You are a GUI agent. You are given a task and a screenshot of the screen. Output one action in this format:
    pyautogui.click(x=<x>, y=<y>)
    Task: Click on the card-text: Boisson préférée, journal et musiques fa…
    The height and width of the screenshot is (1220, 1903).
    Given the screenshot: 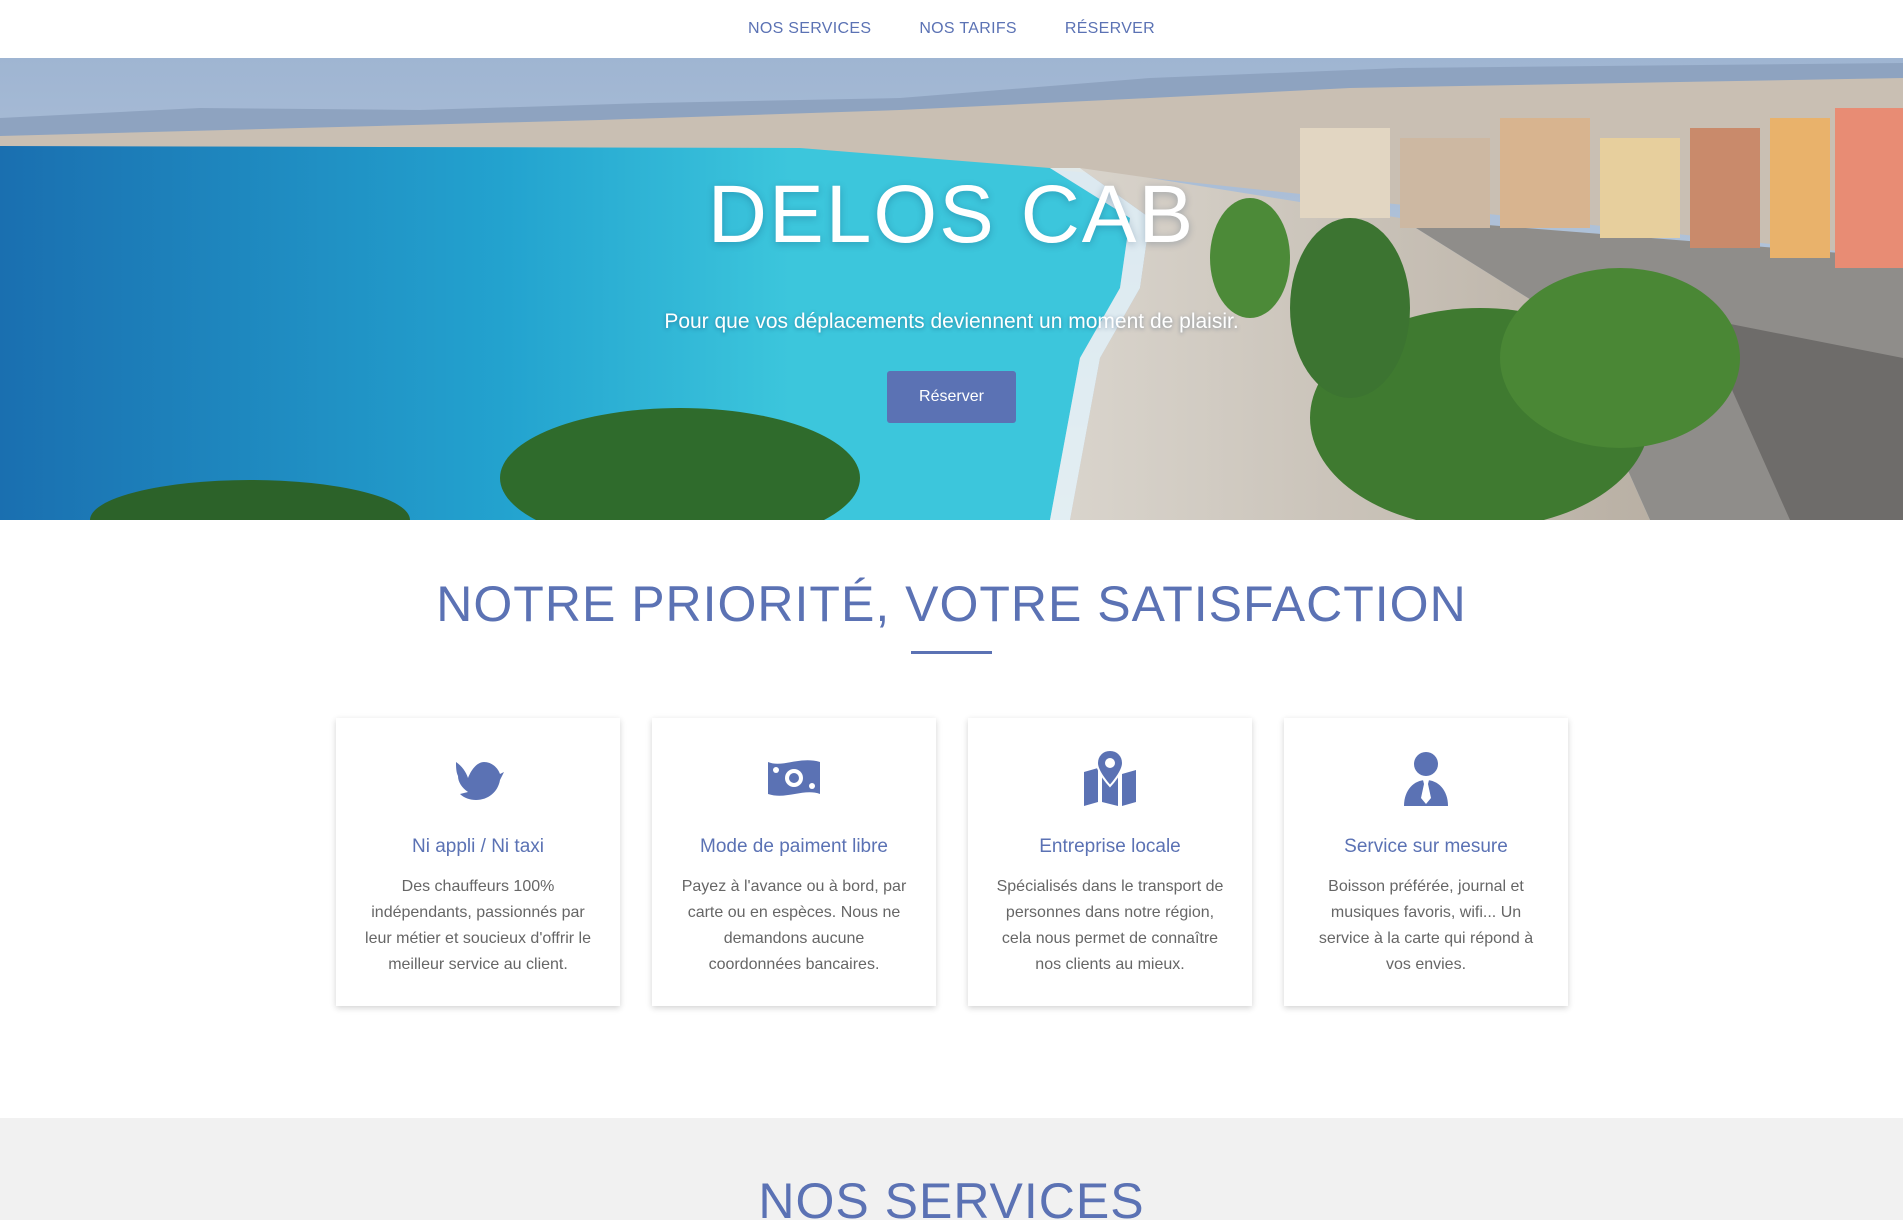 What is the action you would take?
    pyautogui.click(x=1426, y=925)
    